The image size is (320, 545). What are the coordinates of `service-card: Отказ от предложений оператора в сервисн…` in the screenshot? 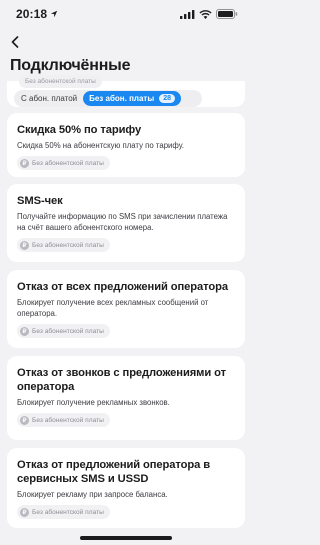 It's located at (126, 488).